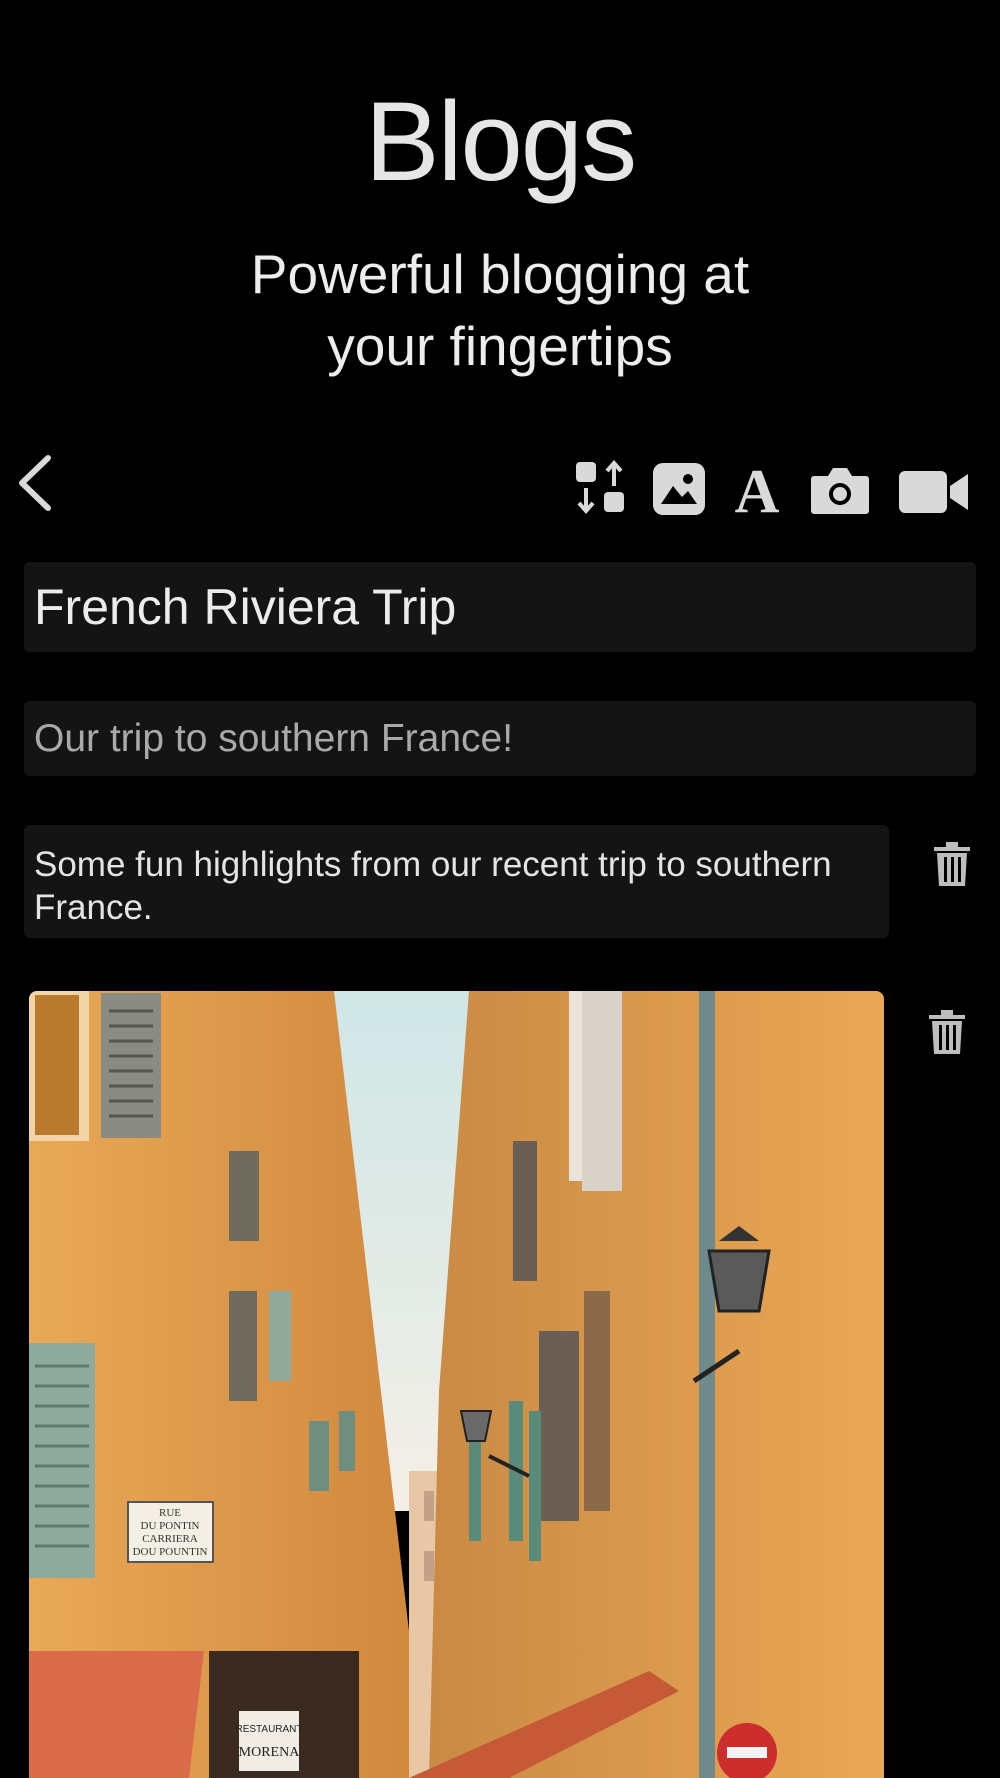 The width and height of the screenshot is (1000, 1778). Describe the element at coordinates (500, 738) in the screenshot. I see `post-subtitle-field: Our trip to southern France!` at that location.